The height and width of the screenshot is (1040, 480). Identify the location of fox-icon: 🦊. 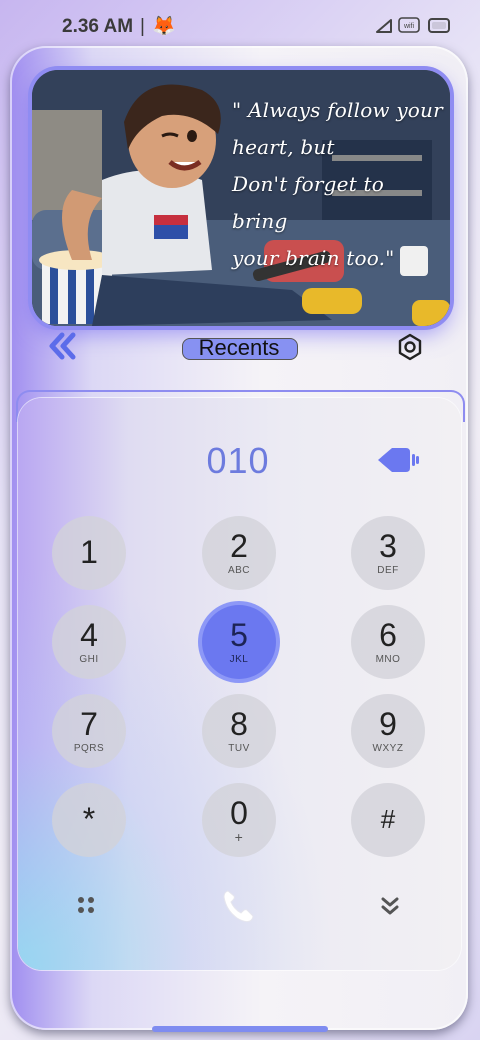
(164, 26).